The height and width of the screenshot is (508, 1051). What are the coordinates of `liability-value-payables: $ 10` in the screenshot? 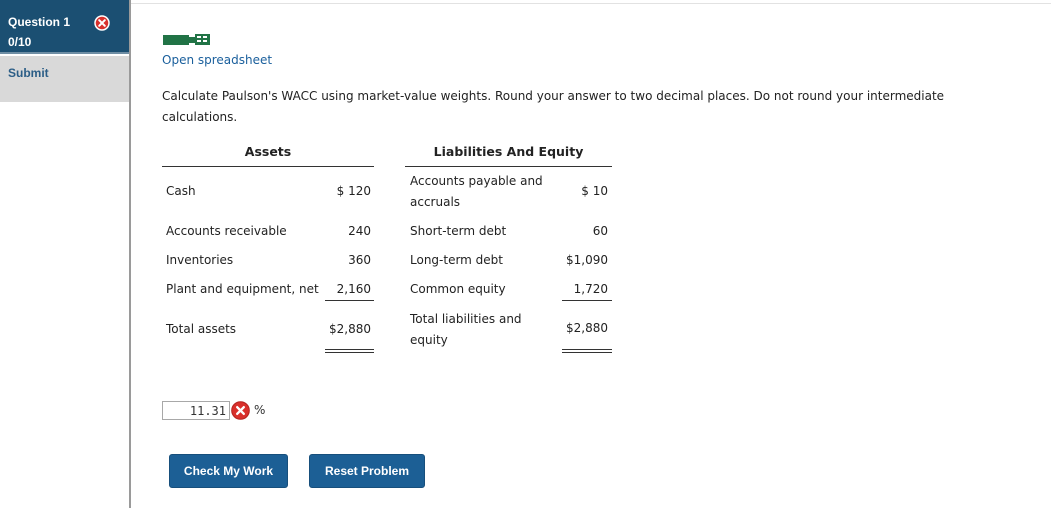 It's located at (594, 191).